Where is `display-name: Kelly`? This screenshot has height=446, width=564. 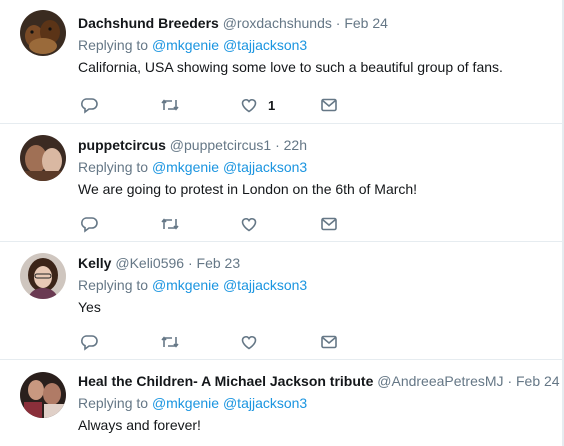
display-name: Kelly is located at coordinates (94, 263).